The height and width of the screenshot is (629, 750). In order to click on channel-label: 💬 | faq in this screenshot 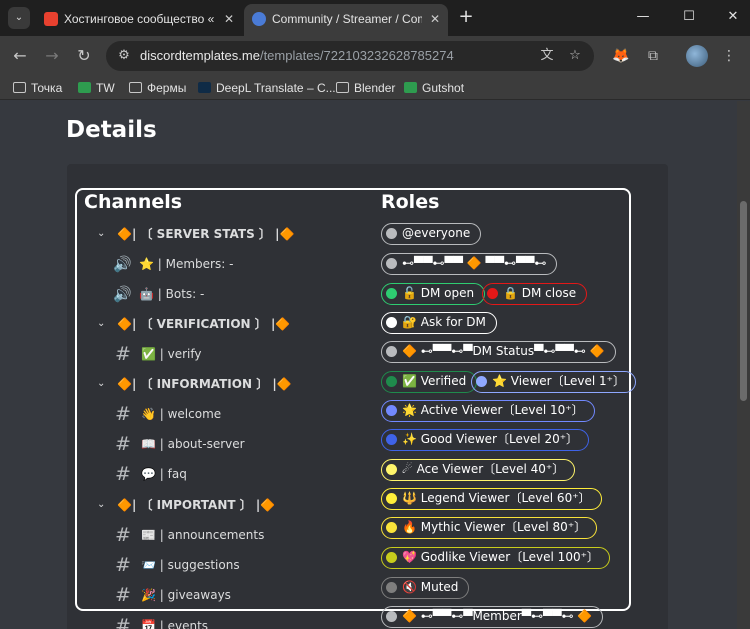, I will do `click(164, 474)`.